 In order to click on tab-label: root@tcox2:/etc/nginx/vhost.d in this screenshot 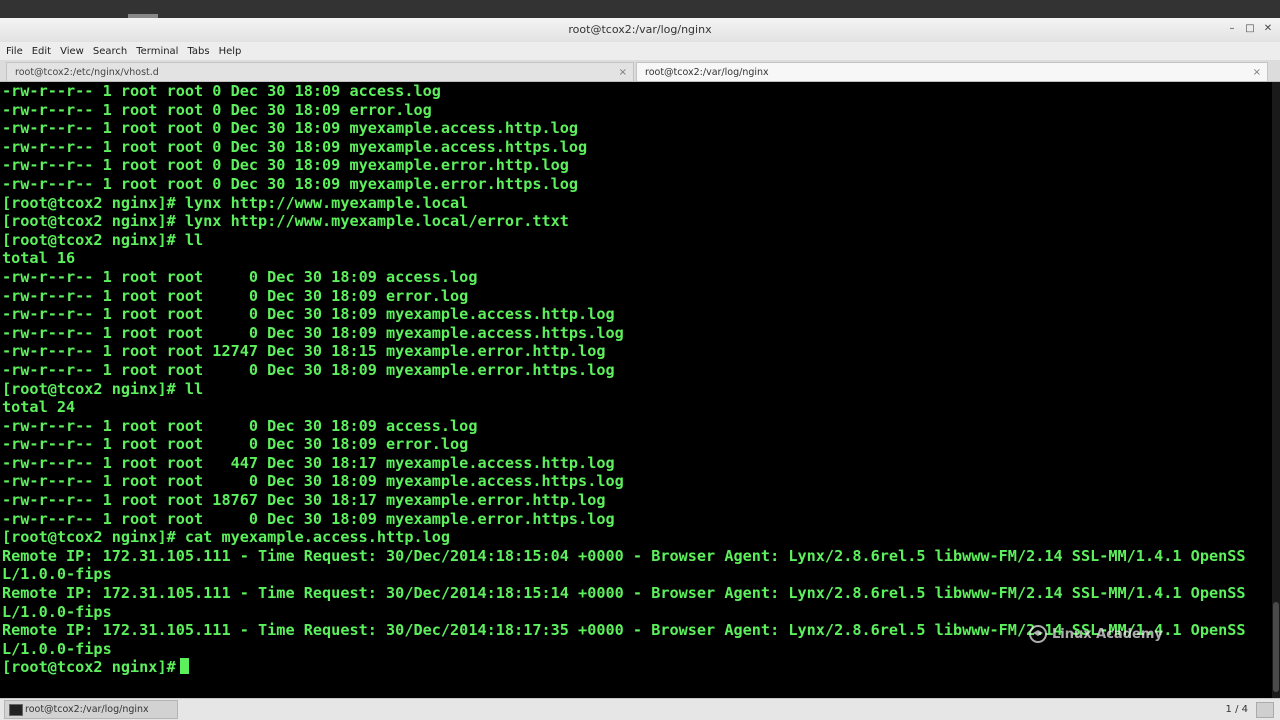, I will do `click(87, 72)`.